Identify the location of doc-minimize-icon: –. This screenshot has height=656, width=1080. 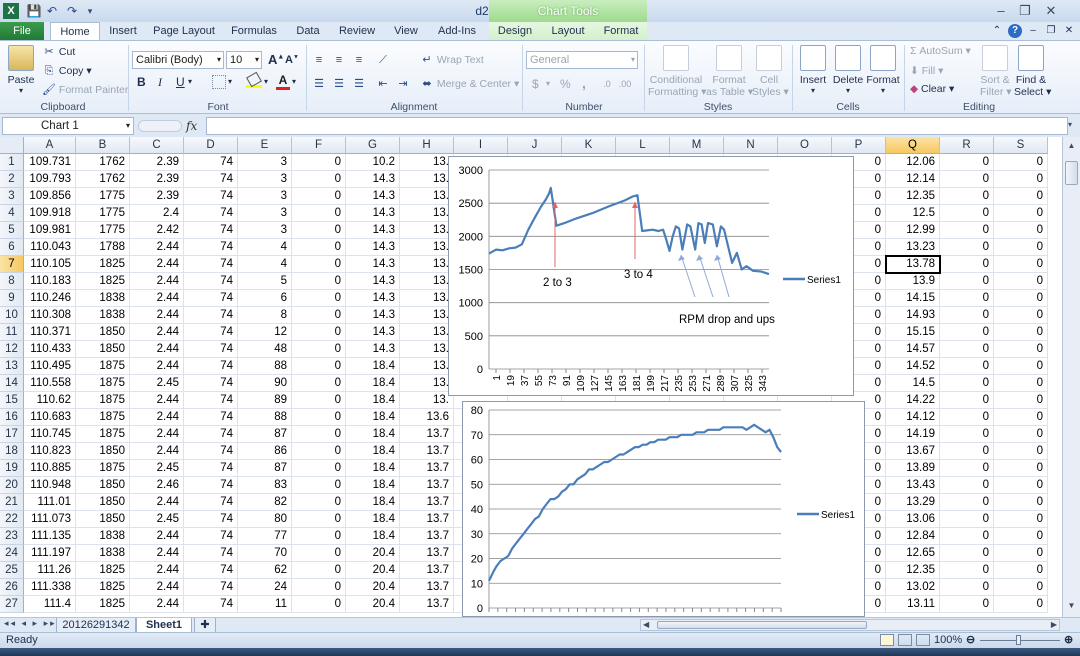
(1033, 31).